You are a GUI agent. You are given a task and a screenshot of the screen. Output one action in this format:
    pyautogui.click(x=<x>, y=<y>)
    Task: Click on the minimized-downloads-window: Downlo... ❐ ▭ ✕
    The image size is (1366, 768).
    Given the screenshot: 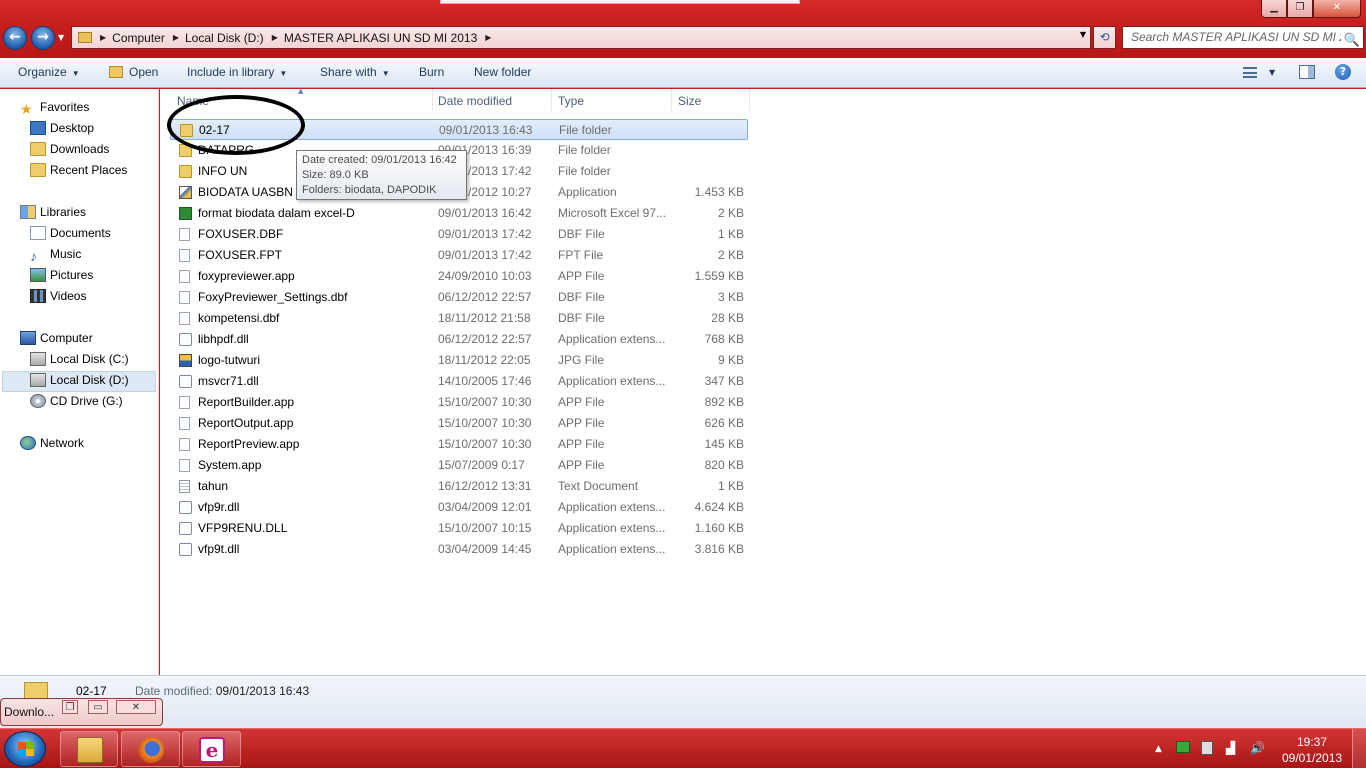 What is the action you would take?
    pyautogui.click(x=81, y=712)
    